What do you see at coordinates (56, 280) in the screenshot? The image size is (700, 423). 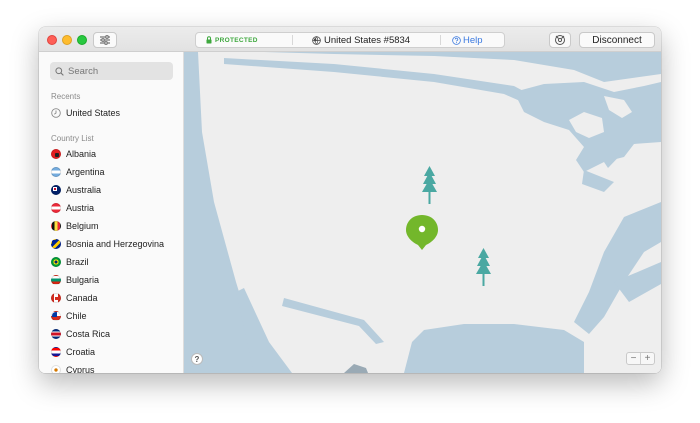 I see `bulgaria-flag-icon` at bounding box center [56, 280].